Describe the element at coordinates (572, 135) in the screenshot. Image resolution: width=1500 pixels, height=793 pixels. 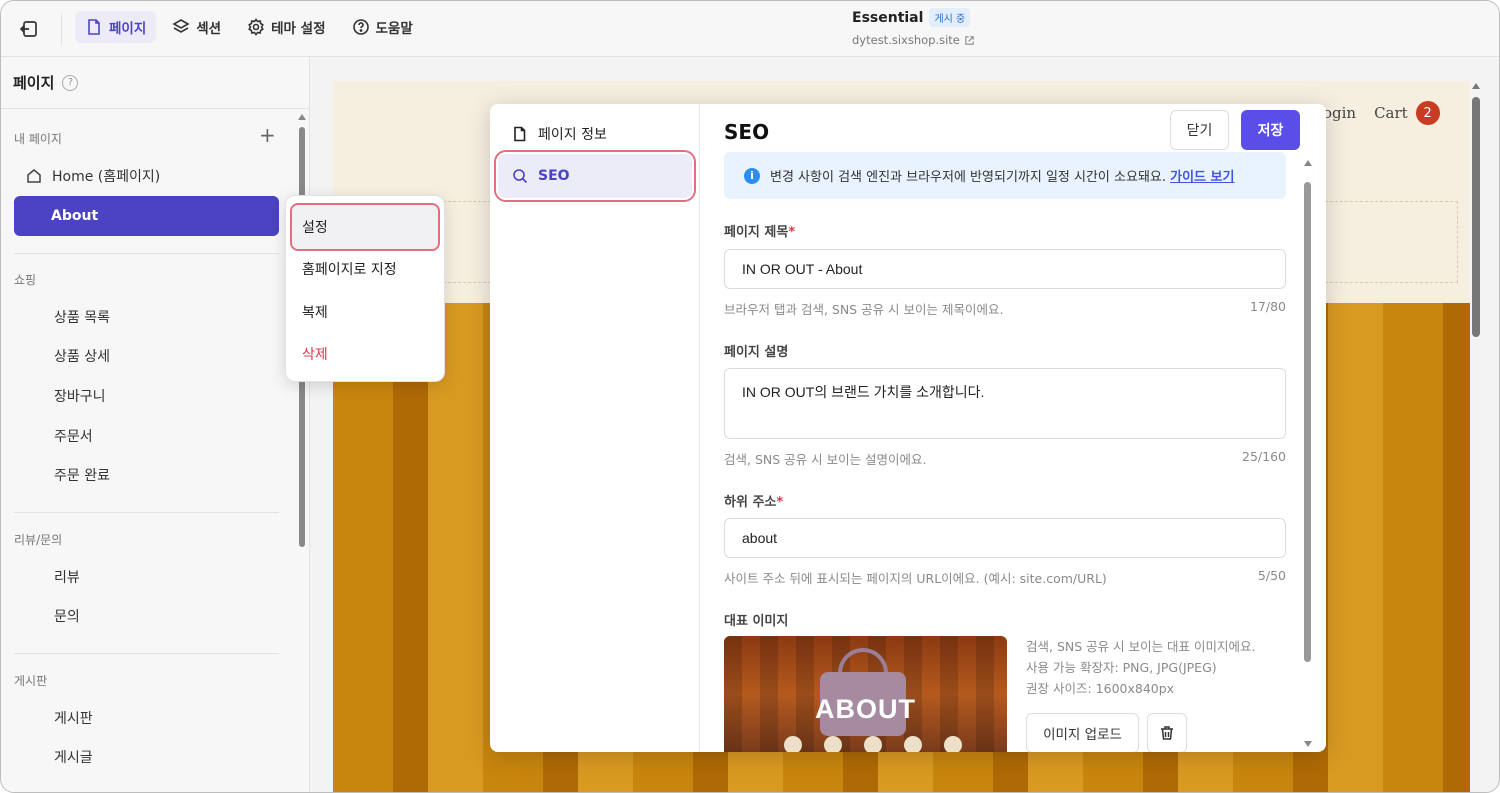
I see `modal-nav-page-info-label: 페이지 정보` at that location.